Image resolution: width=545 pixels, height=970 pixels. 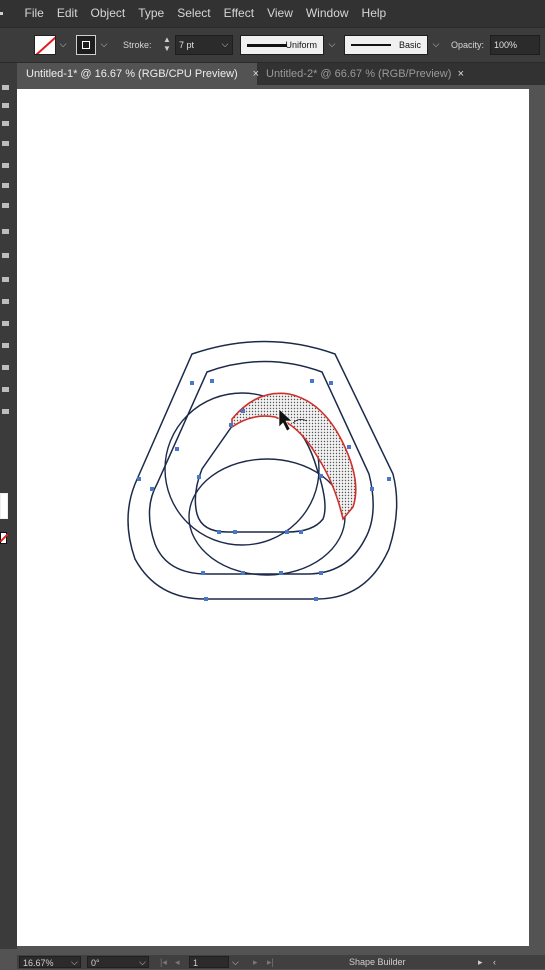 I want to click on width-tool, so click(x=5, y=345).